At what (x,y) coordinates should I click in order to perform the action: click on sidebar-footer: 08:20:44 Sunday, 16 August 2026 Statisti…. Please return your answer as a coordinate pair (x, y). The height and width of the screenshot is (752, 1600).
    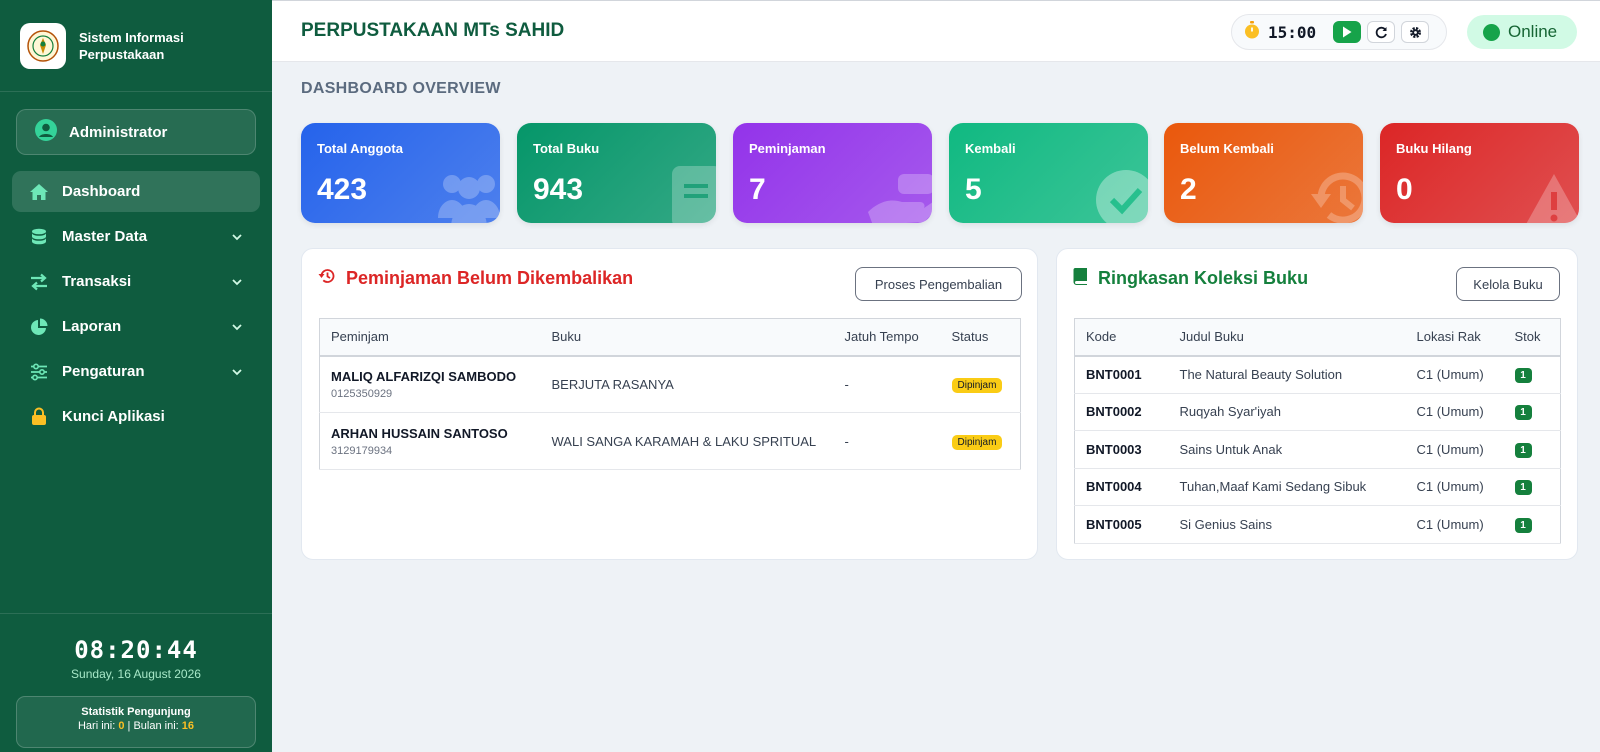
    Looking at the image, I should click on (136, 682).